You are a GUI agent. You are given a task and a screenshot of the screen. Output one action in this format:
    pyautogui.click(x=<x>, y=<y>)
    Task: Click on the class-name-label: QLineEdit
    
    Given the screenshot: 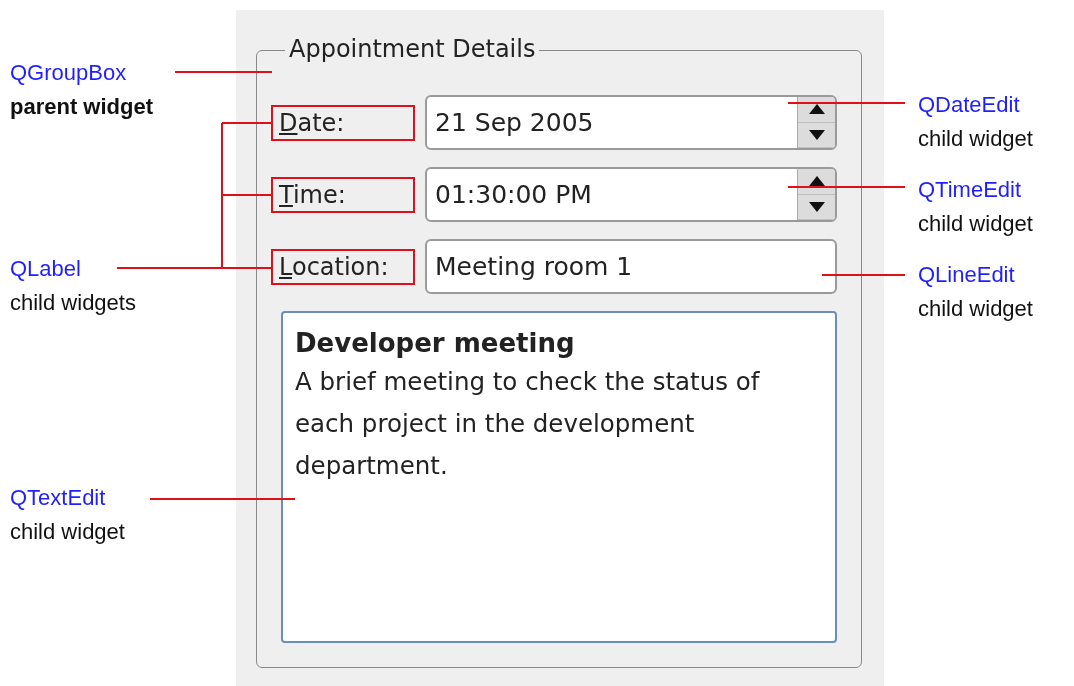 What is the action you would take?
    pyautogui.click(x=967, y=275)
    